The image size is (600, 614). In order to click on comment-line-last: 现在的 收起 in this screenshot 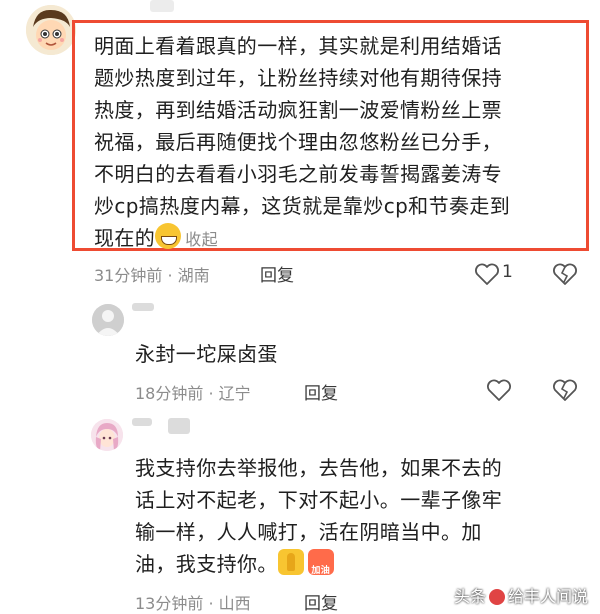, I will do `click(340, 239)`.